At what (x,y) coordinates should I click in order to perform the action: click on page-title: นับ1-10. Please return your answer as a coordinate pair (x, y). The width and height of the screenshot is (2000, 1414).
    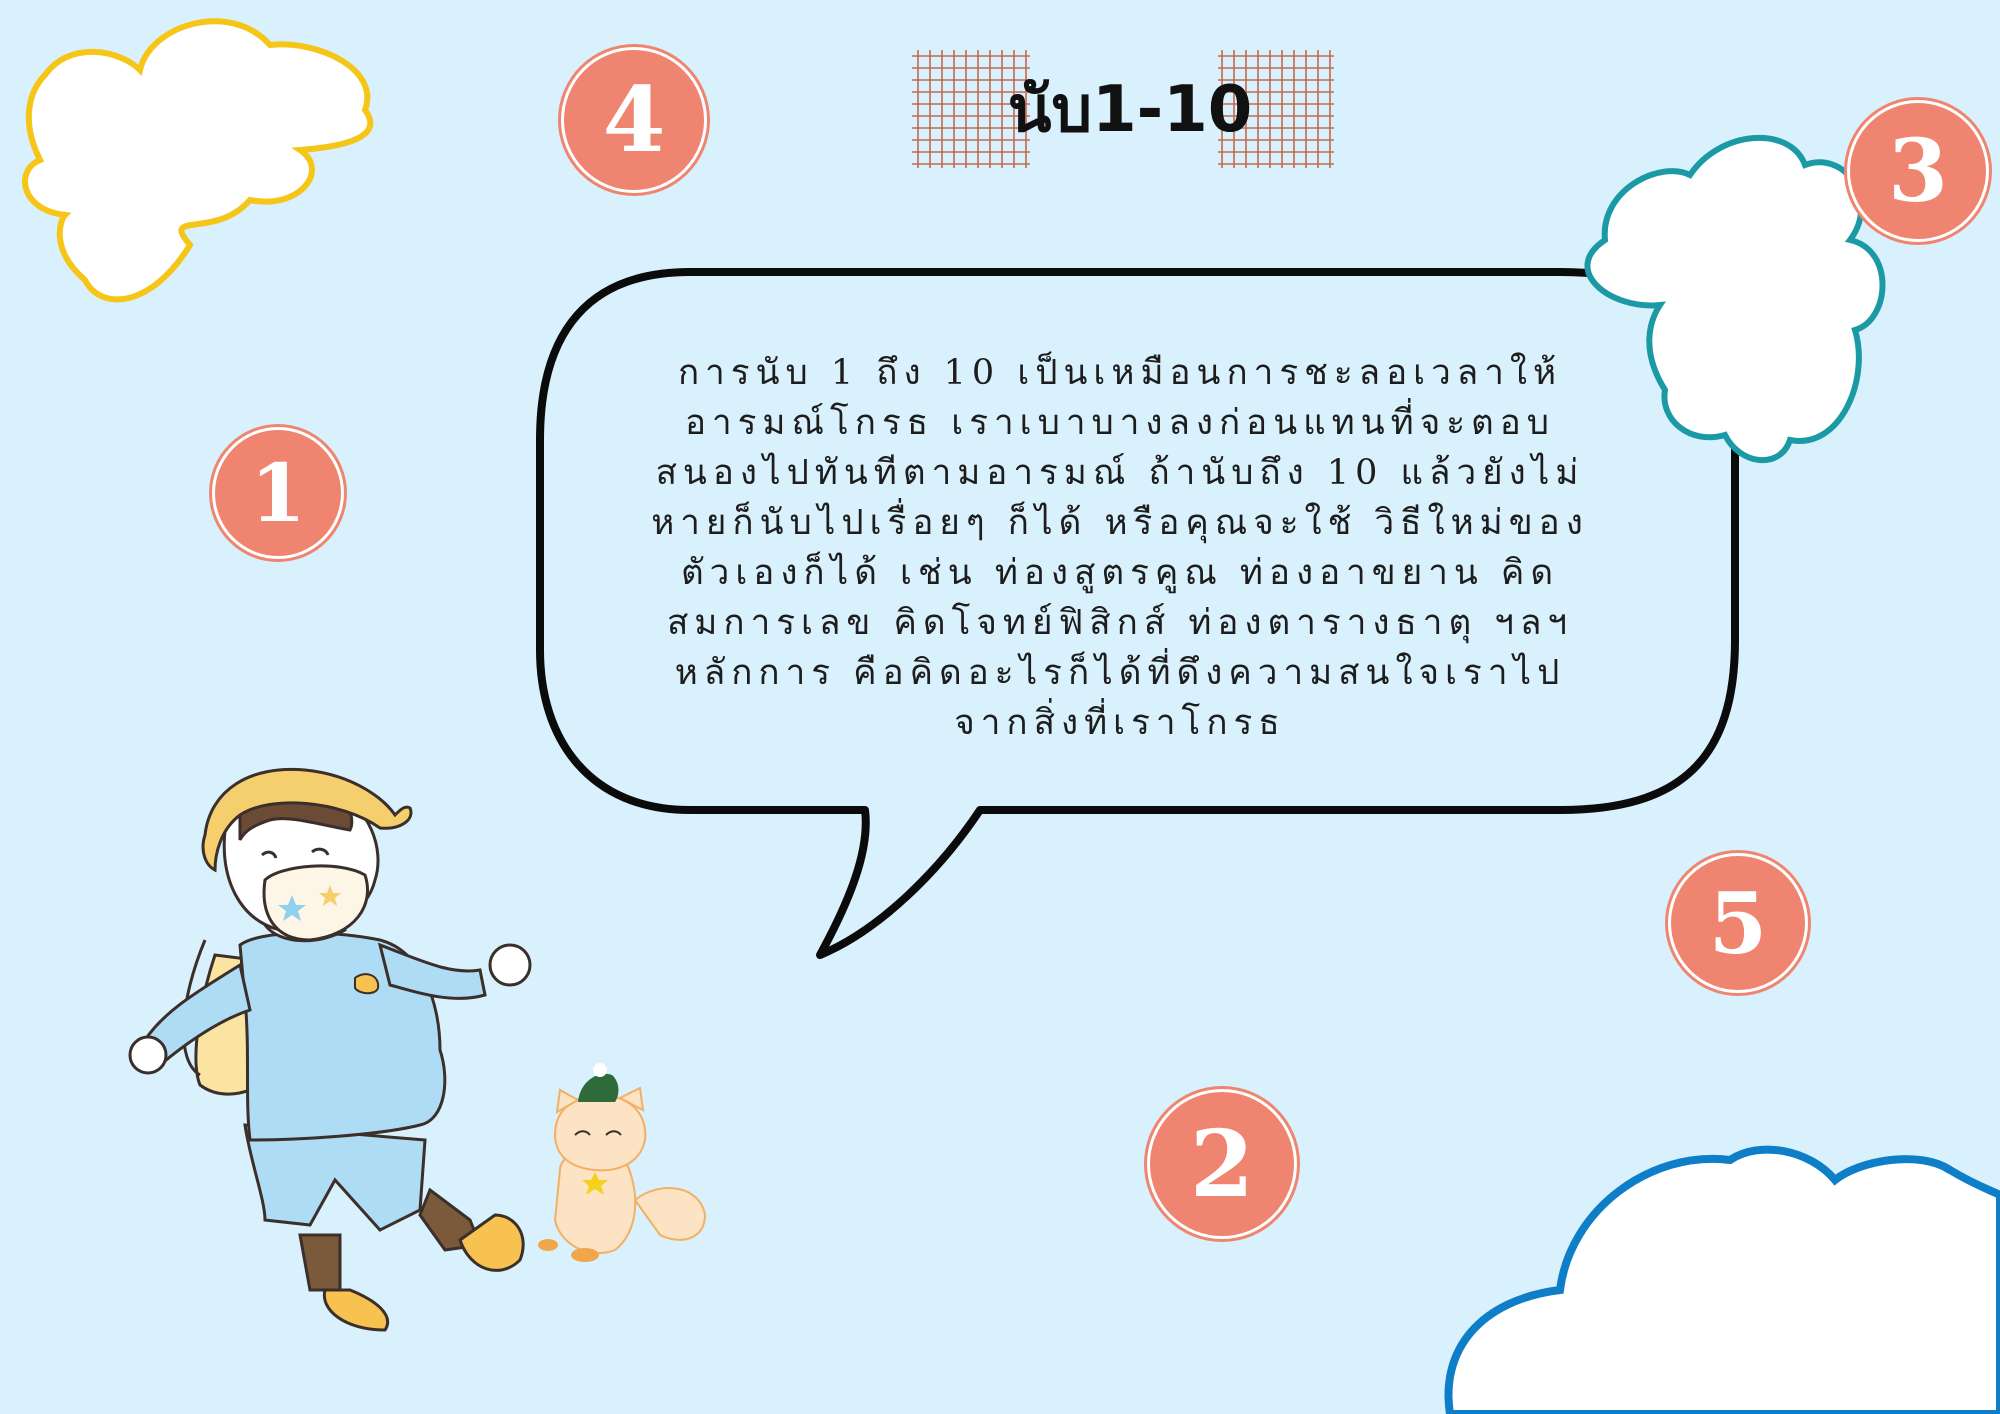
    Looking at the image, I should click on (1130, 110).